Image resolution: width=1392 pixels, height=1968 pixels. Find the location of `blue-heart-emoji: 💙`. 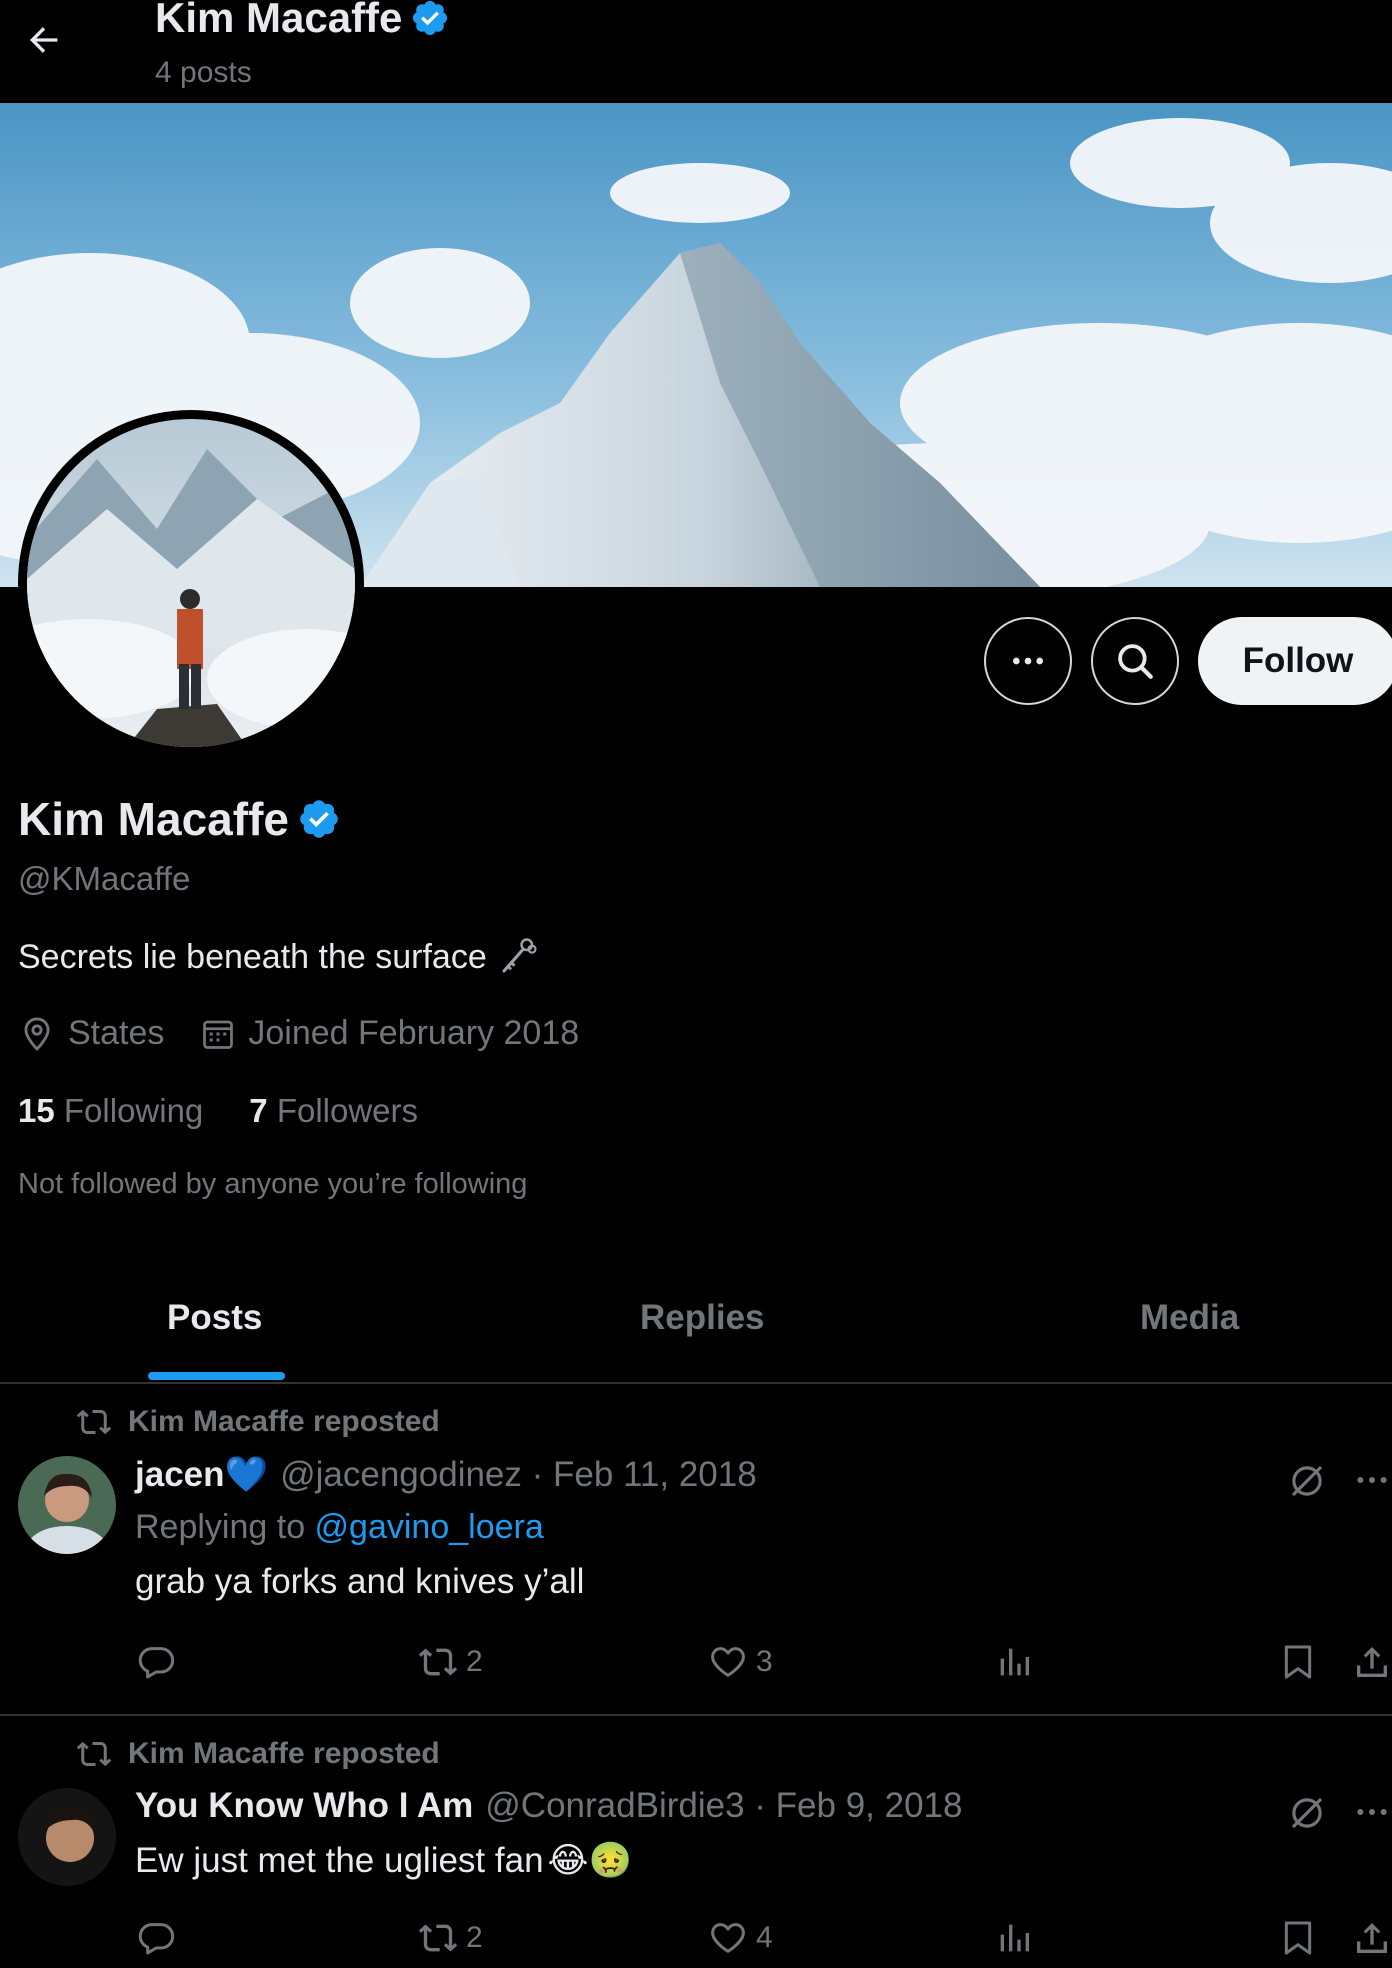

blue-heart-emoji: 💙 is located at coordinates (246, 1474).